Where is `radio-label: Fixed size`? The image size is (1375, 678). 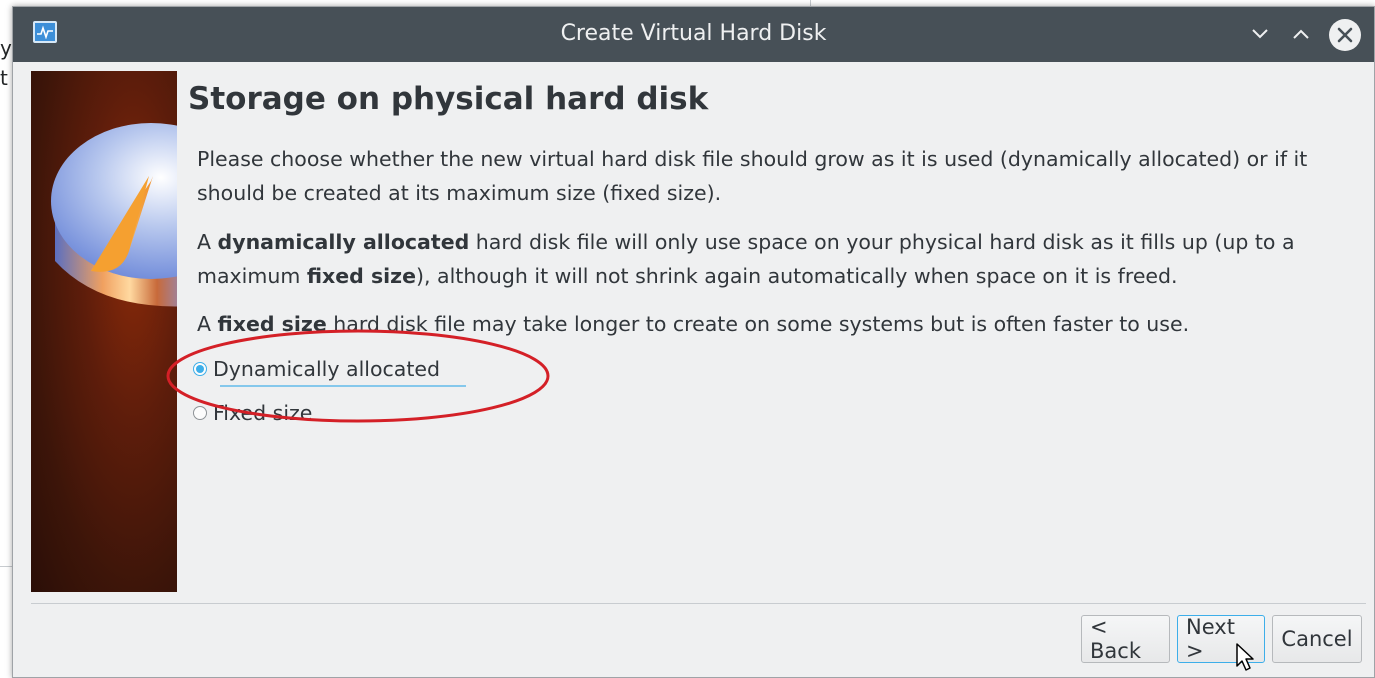
radio-label: Fixed size is located at coordinates (262, 413).